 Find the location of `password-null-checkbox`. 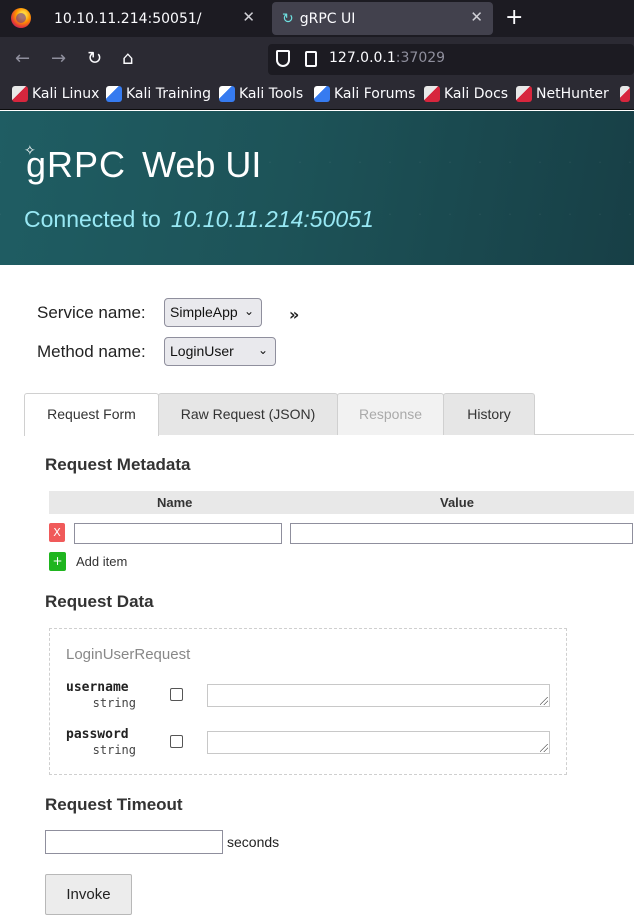

password-null-checkbox is located at coordinates (176, 741).